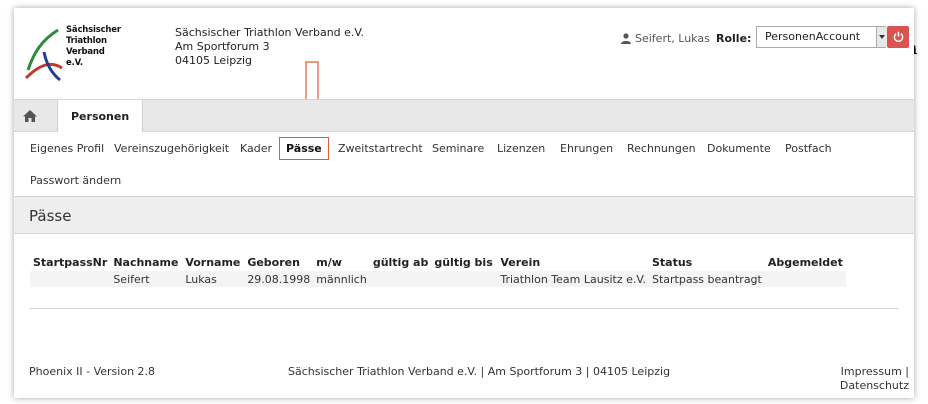 Image resolution: width=928 pixels, height=404 pixels. What do you see at coordinates (279, 279) in the screenshot?
I see `cell-geboren: 29.08.1998` at bounding box center [279, 279].